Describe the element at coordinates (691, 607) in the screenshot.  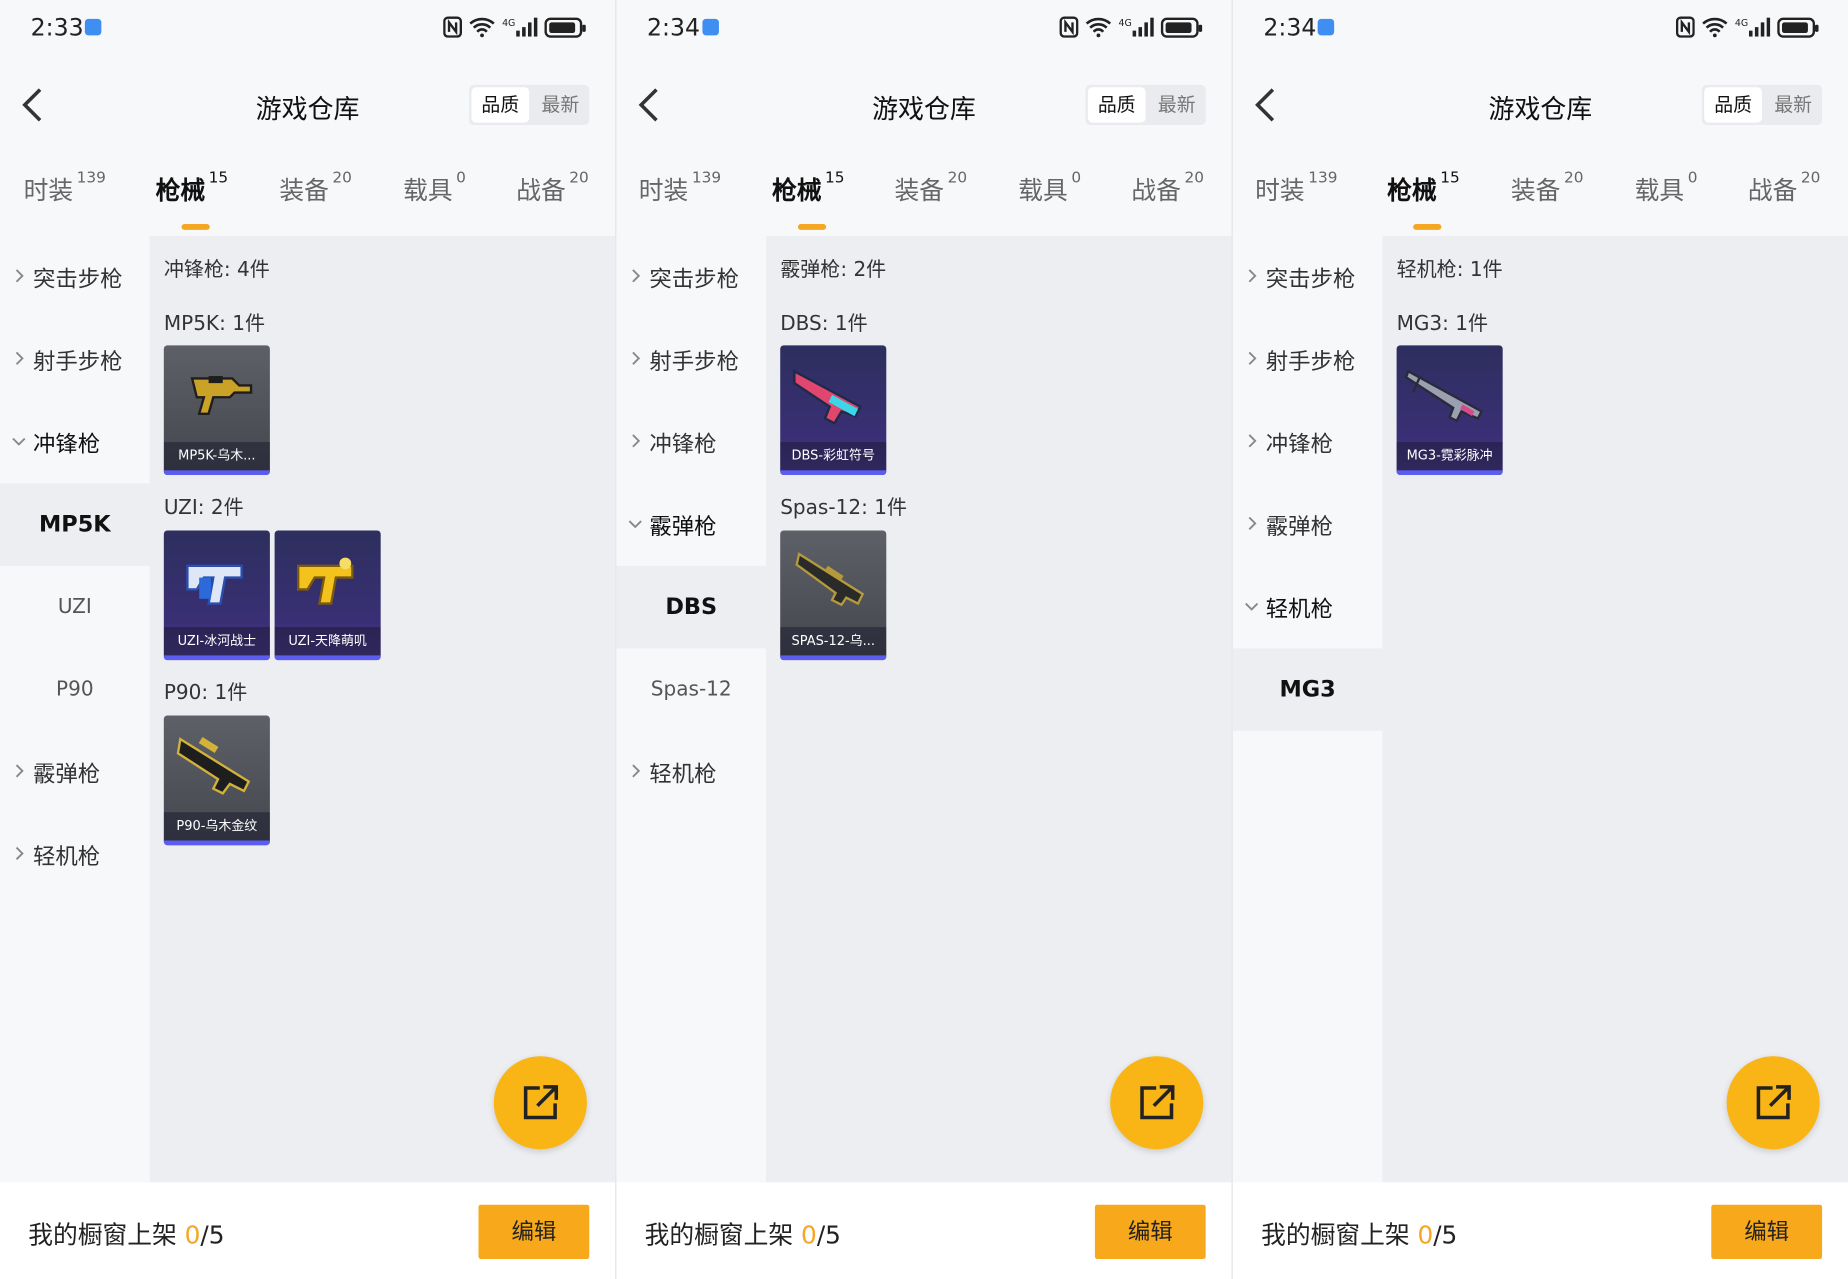
I see `sidebar-sub-dbs: DBS` at that location.